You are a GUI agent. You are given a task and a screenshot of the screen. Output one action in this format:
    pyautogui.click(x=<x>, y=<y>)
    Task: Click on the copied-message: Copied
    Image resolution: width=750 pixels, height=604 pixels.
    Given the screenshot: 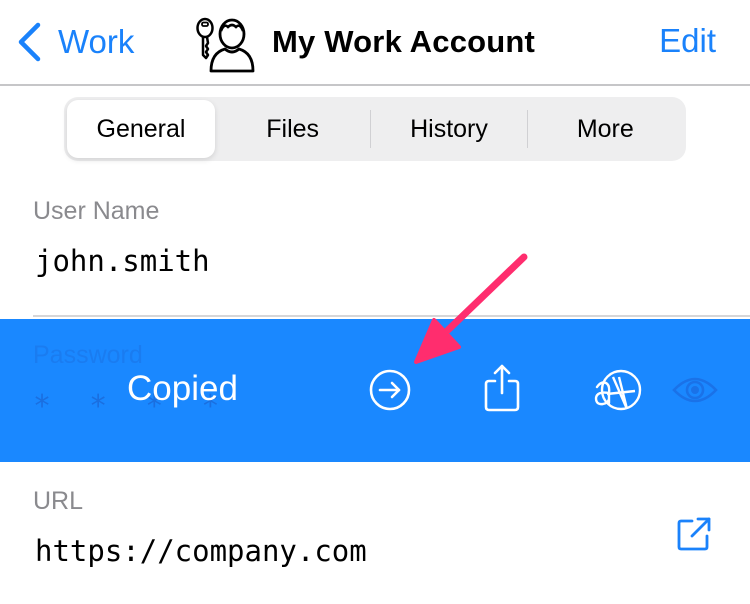 What is the action you would take?
    pyautogui.click(x=182, y=388)
    